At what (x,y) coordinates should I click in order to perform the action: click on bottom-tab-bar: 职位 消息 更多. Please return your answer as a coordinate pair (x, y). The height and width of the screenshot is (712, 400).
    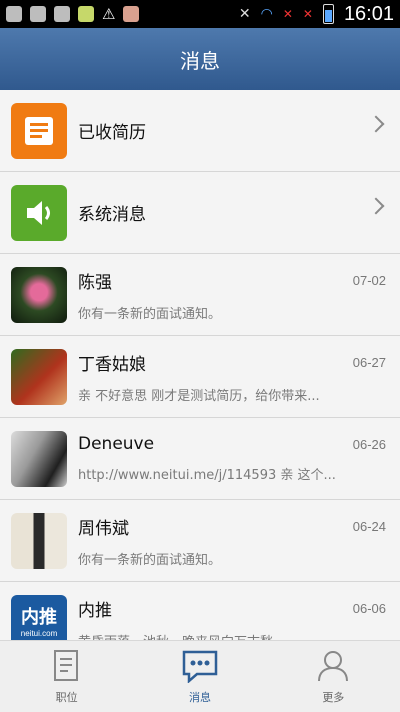
    Looking at the image, I should click on (200, 676).